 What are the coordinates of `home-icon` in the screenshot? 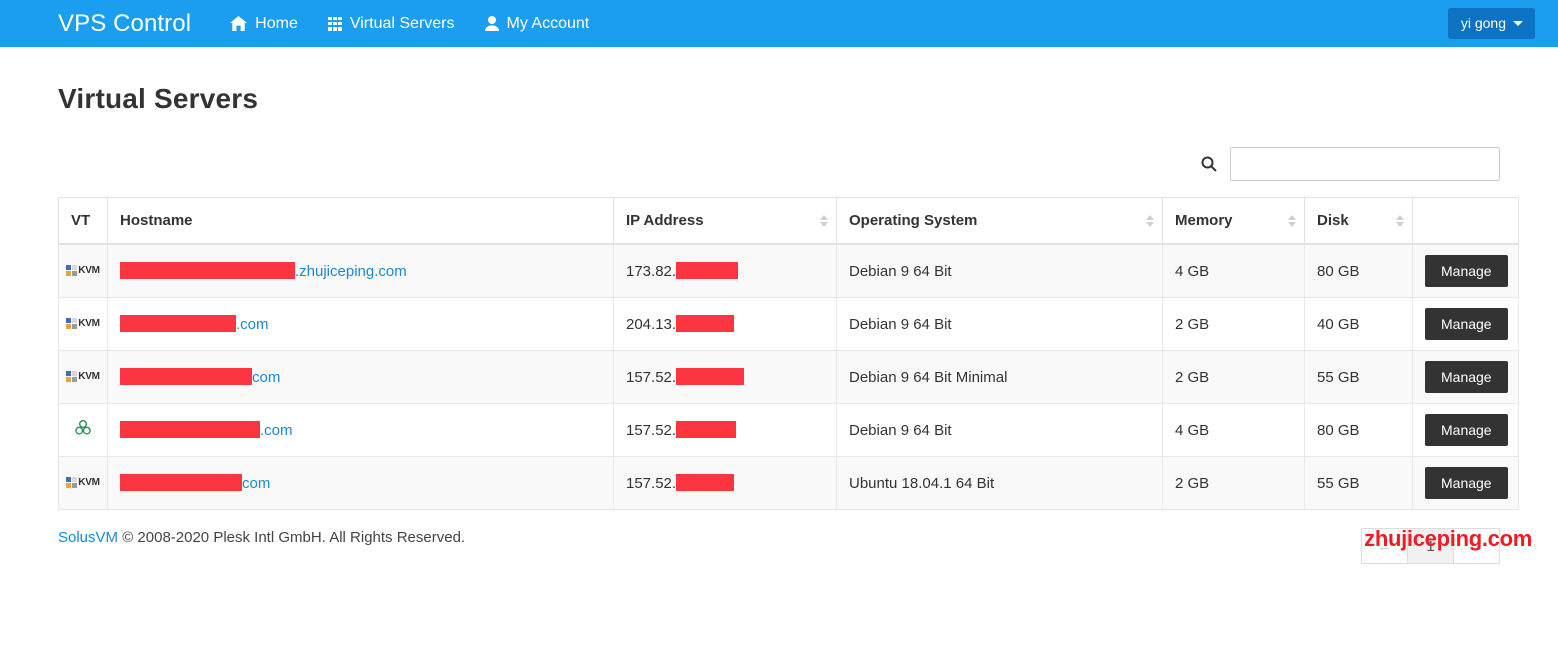 It's located at (239, 23).